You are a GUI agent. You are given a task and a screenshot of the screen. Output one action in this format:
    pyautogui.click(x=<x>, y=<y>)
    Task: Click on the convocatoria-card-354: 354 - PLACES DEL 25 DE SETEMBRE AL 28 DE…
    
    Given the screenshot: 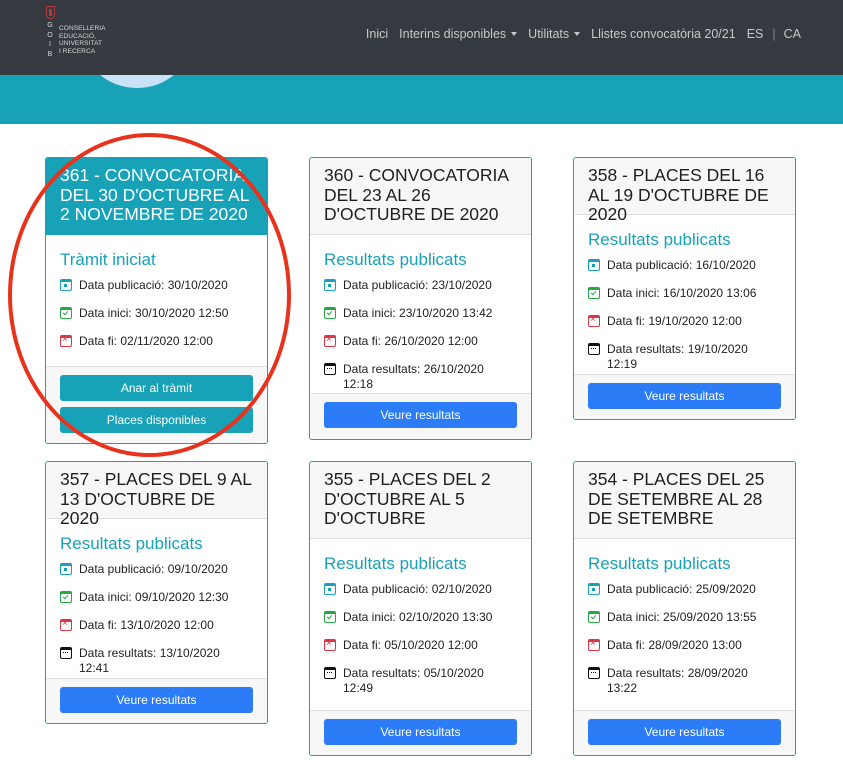 What is the action you would take?
    pyautogui.click(x=684, y=608)
    